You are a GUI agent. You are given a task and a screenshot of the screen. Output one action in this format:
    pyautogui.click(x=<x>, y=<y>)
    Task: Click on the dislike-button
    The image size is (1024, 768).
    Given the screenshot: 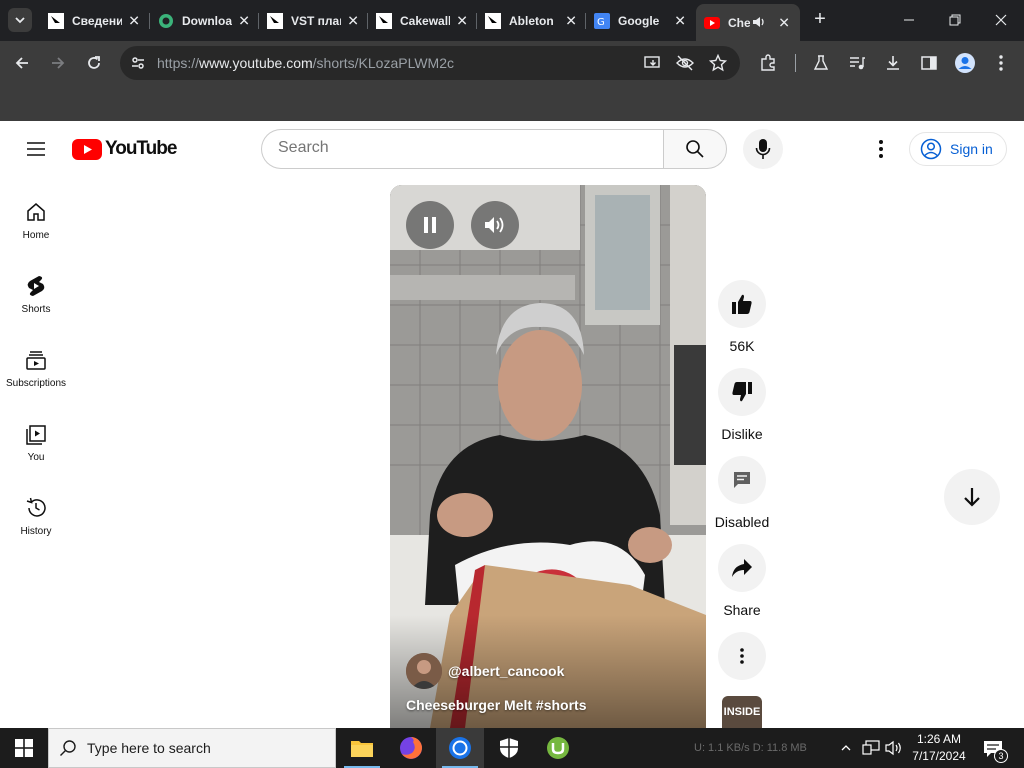 What is the action you would take?
    pyautogui.click(x=742, y=392)
    